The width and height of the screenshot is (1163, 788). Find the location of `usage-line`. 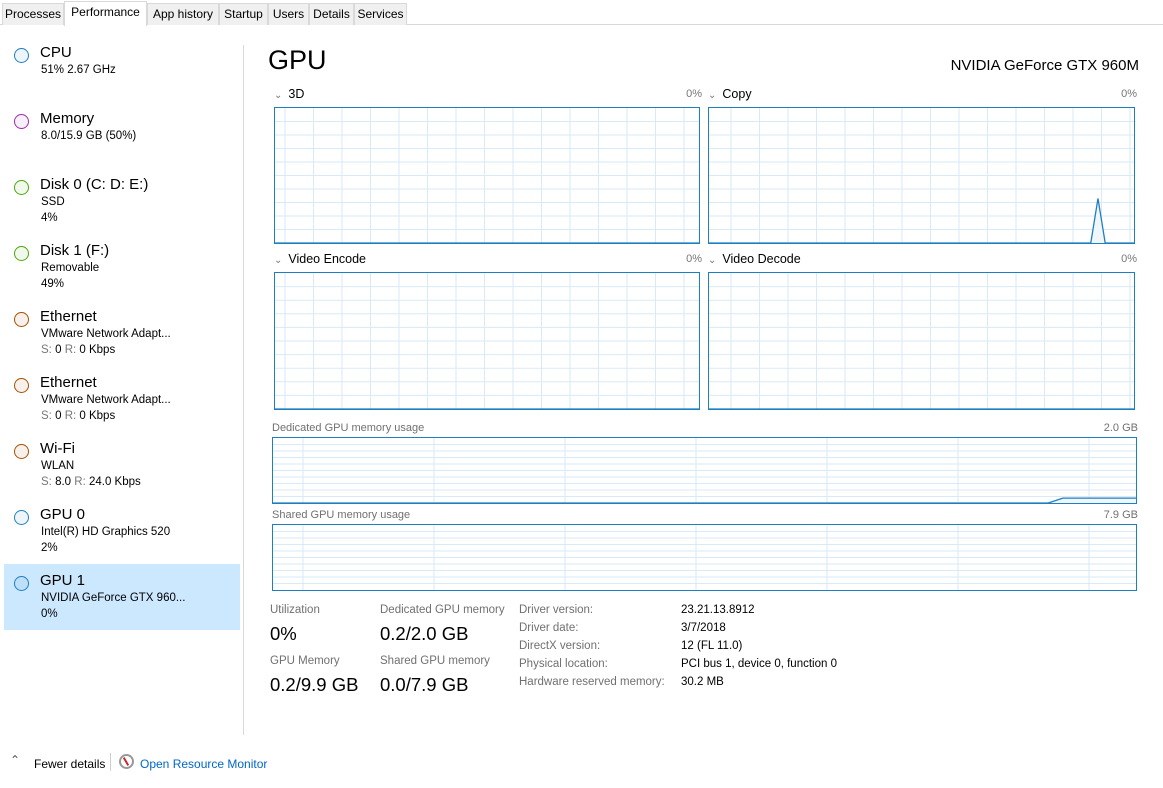

usage-line is located at coordinates (921, 220).